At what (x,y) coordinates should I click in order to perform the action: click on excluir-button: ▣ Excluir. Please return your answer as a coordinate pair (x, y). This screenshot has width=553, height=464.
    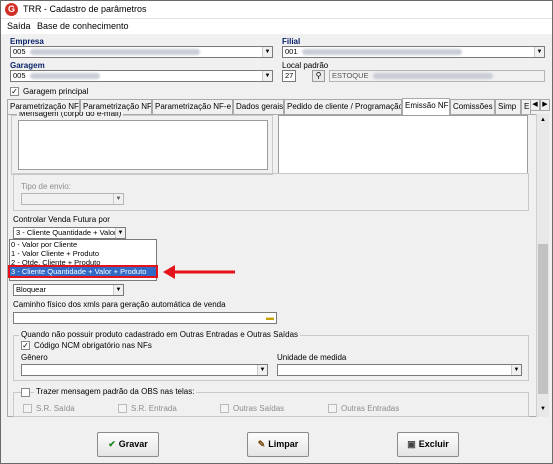
    Looking at the image, I should click on (428, 444).